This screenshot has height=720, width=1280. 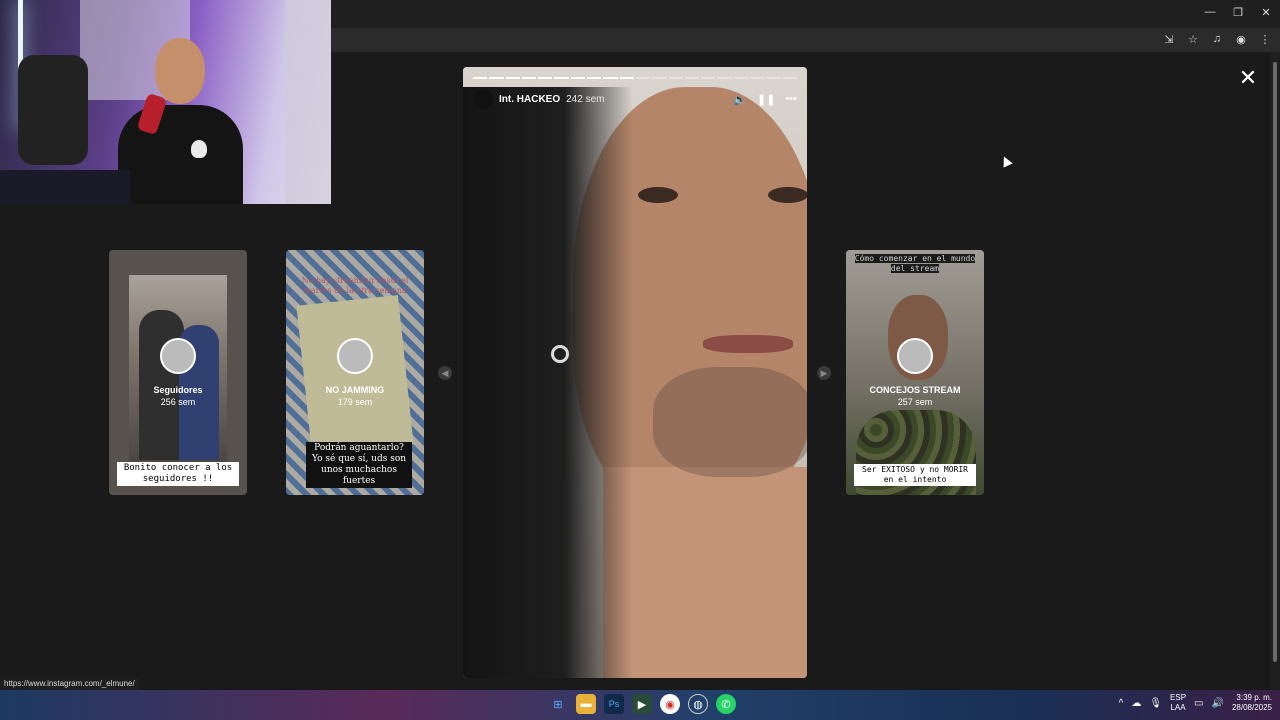 I want to click on windows-start-icon: ⊞, so click(x=558, y=704).